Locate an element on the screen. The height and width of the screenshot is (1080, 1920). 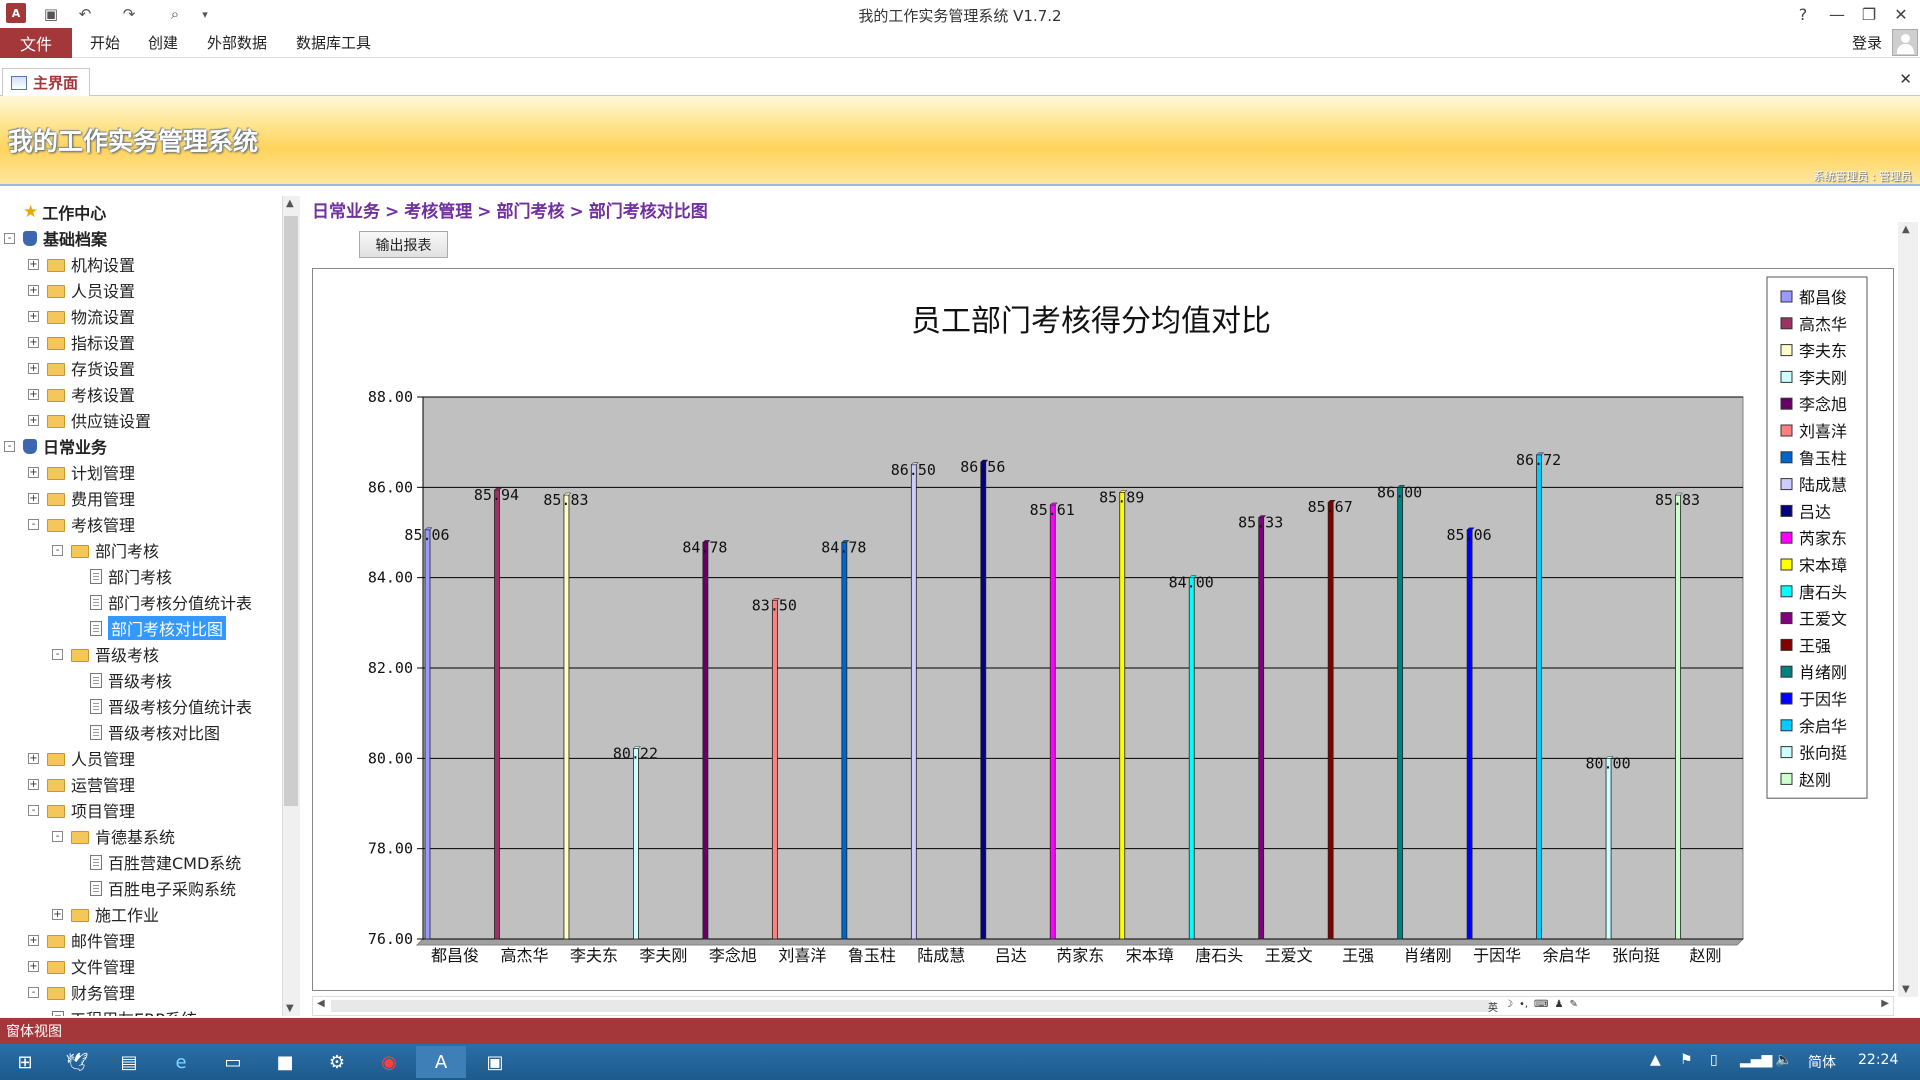
ime-toolbar: 英 ☽ •, ⌨ ♟ ✎ is located at coordinates (1563, 1006).